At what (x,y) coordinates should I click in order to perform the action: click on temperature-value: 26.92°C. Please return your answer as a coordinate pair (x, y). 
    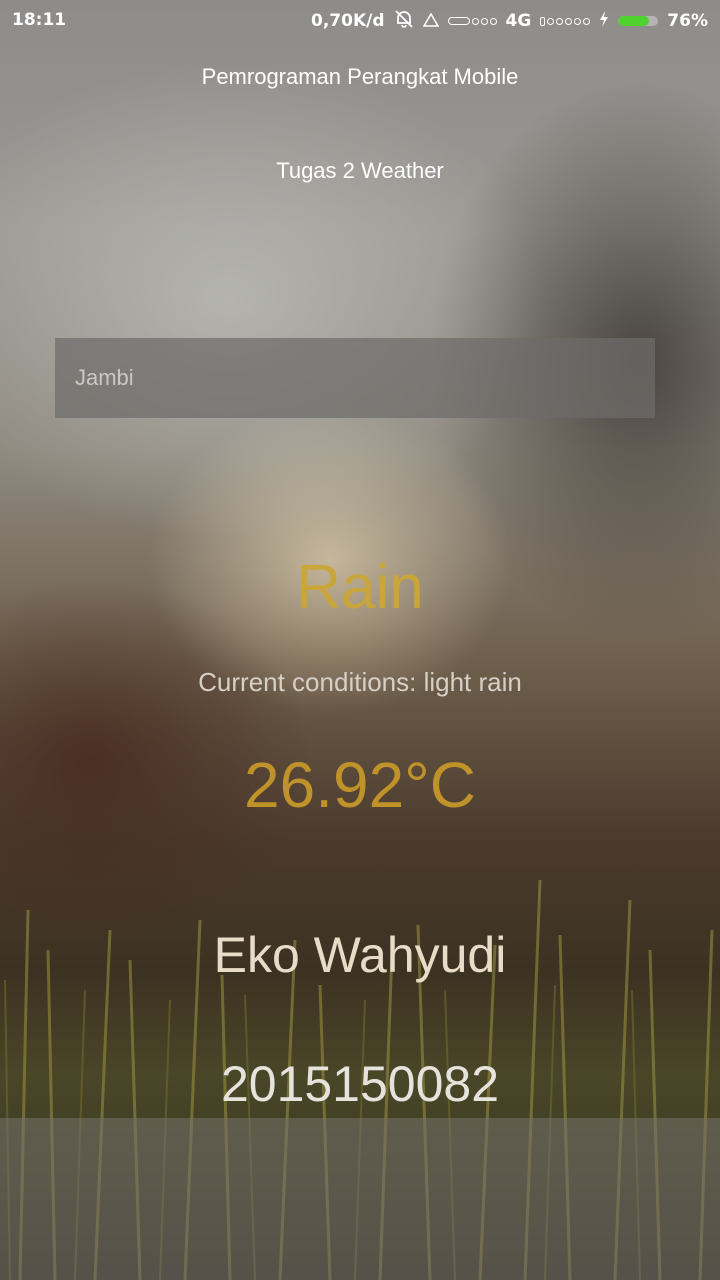
    Looking at the image, I should click on (360, 785).